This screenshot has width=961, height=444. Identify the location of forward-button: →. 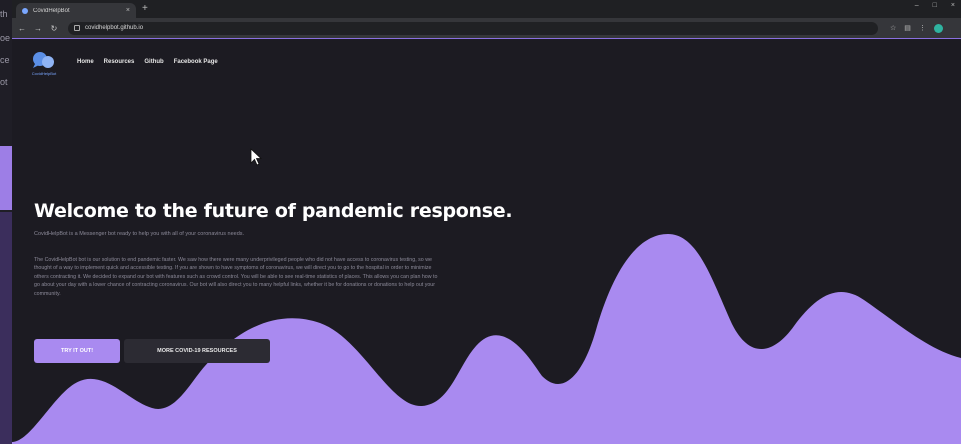
(38, 28).